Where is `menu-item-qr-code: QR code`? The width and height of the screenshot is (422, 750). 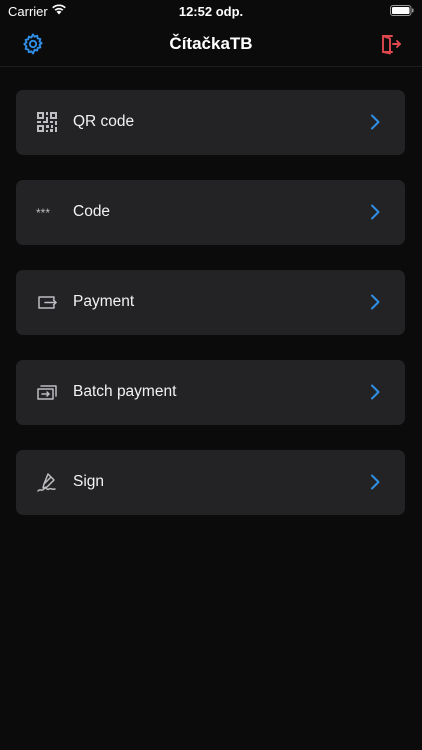
menu-item-qr-code: QR code is located at coordinates (210, 122).